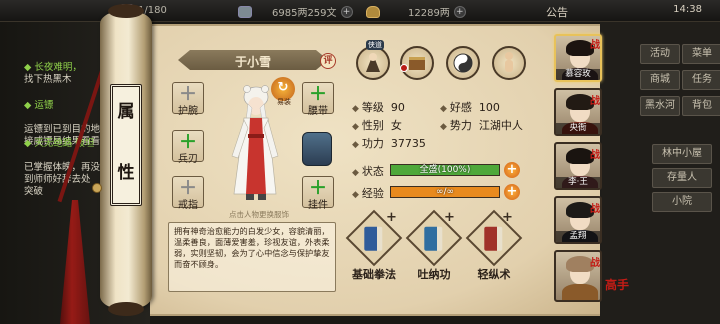  What do you see at coordinates (557, 12) in the screenshot?
I see `announcement-button: 公告` at bounding box center [557, 12].